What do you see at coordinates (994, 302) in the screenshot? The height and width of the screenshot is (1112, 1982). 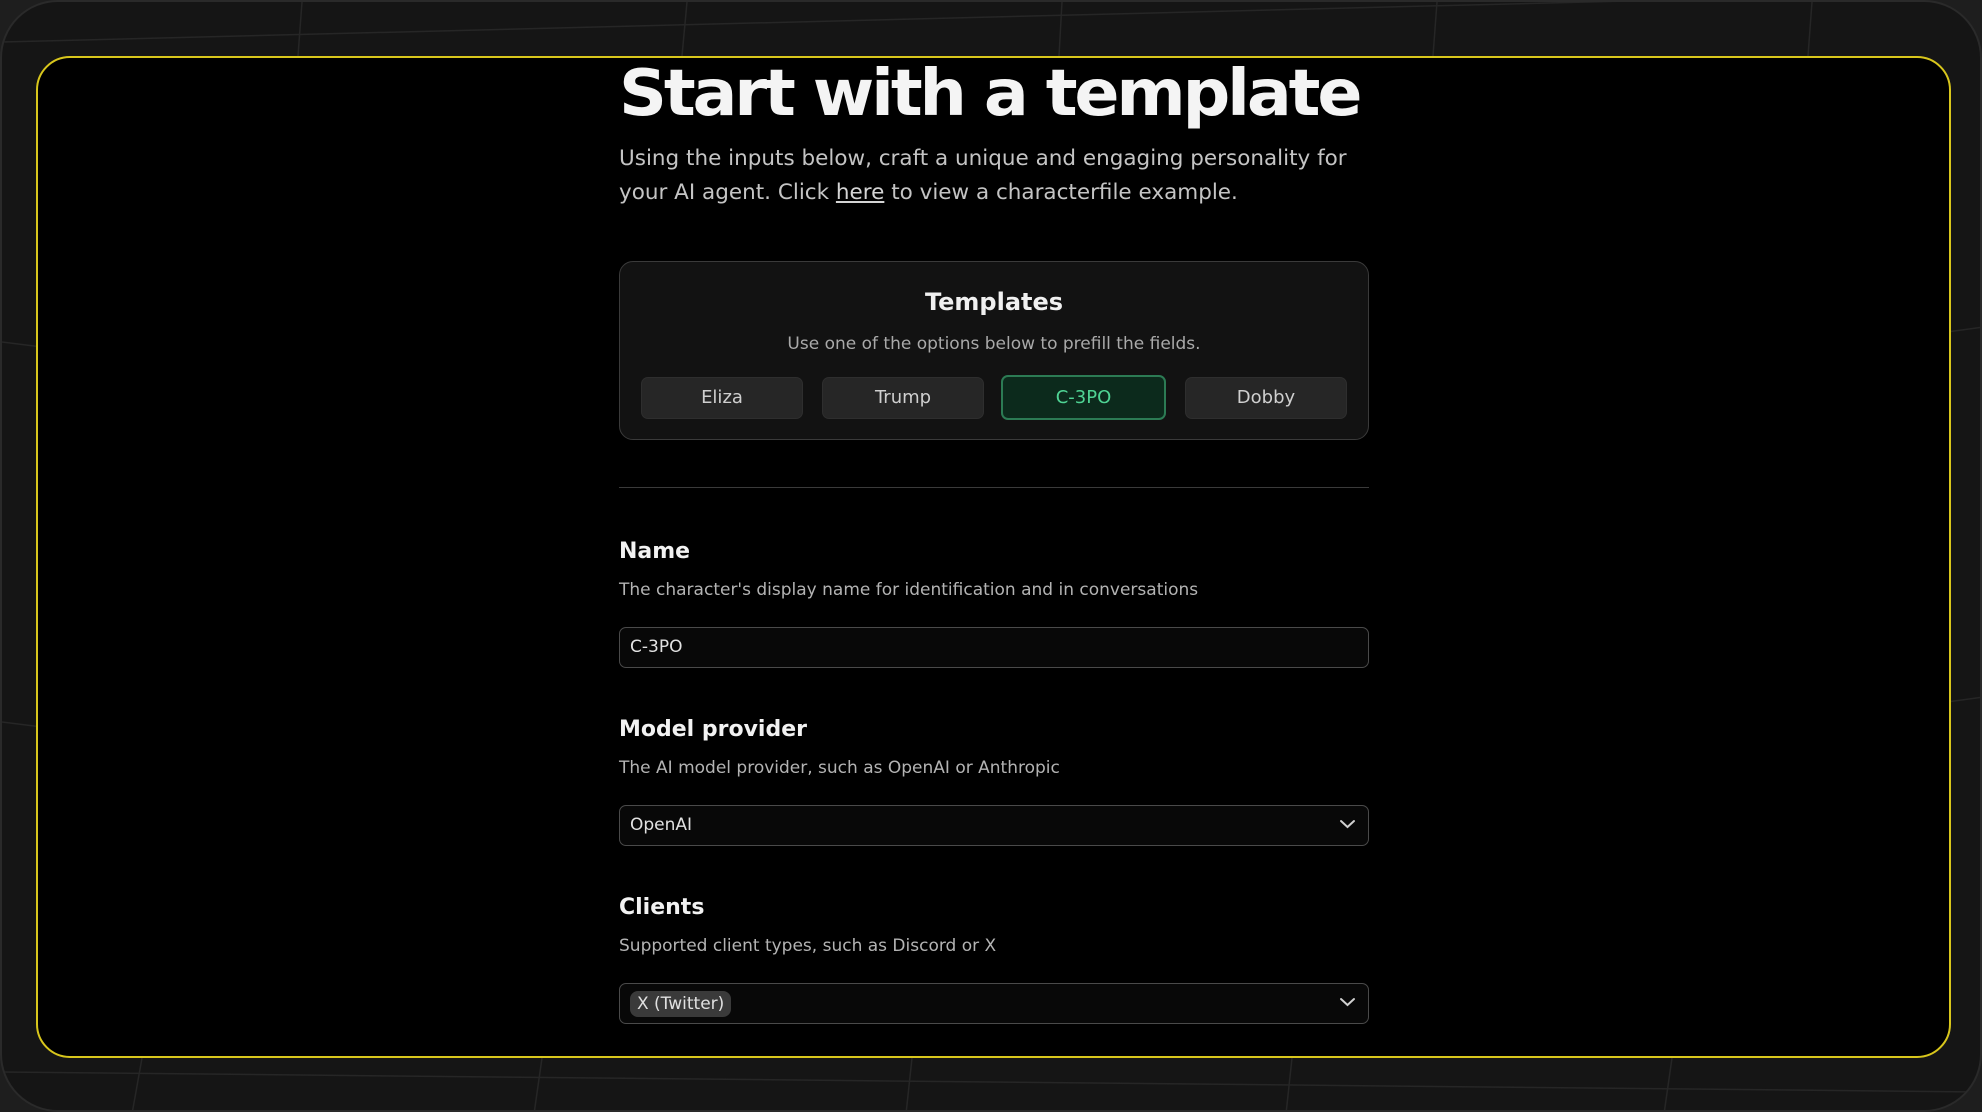 I see `templates-title: Templates` at bounding box center [994, 302].